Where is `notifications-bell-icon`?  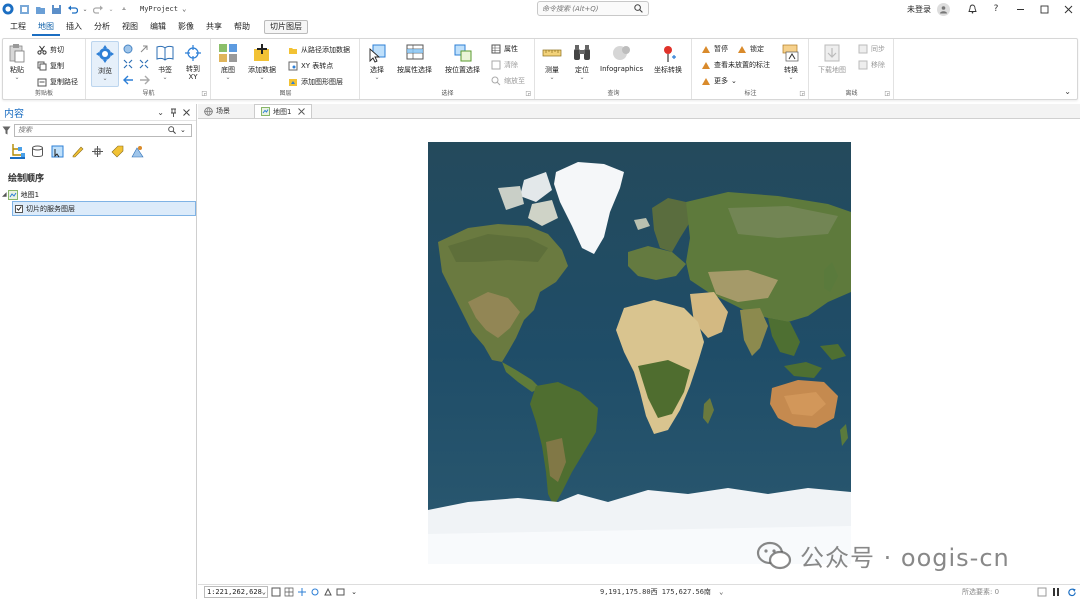 notifications-bell-icon is located at coordinates (972, 9).